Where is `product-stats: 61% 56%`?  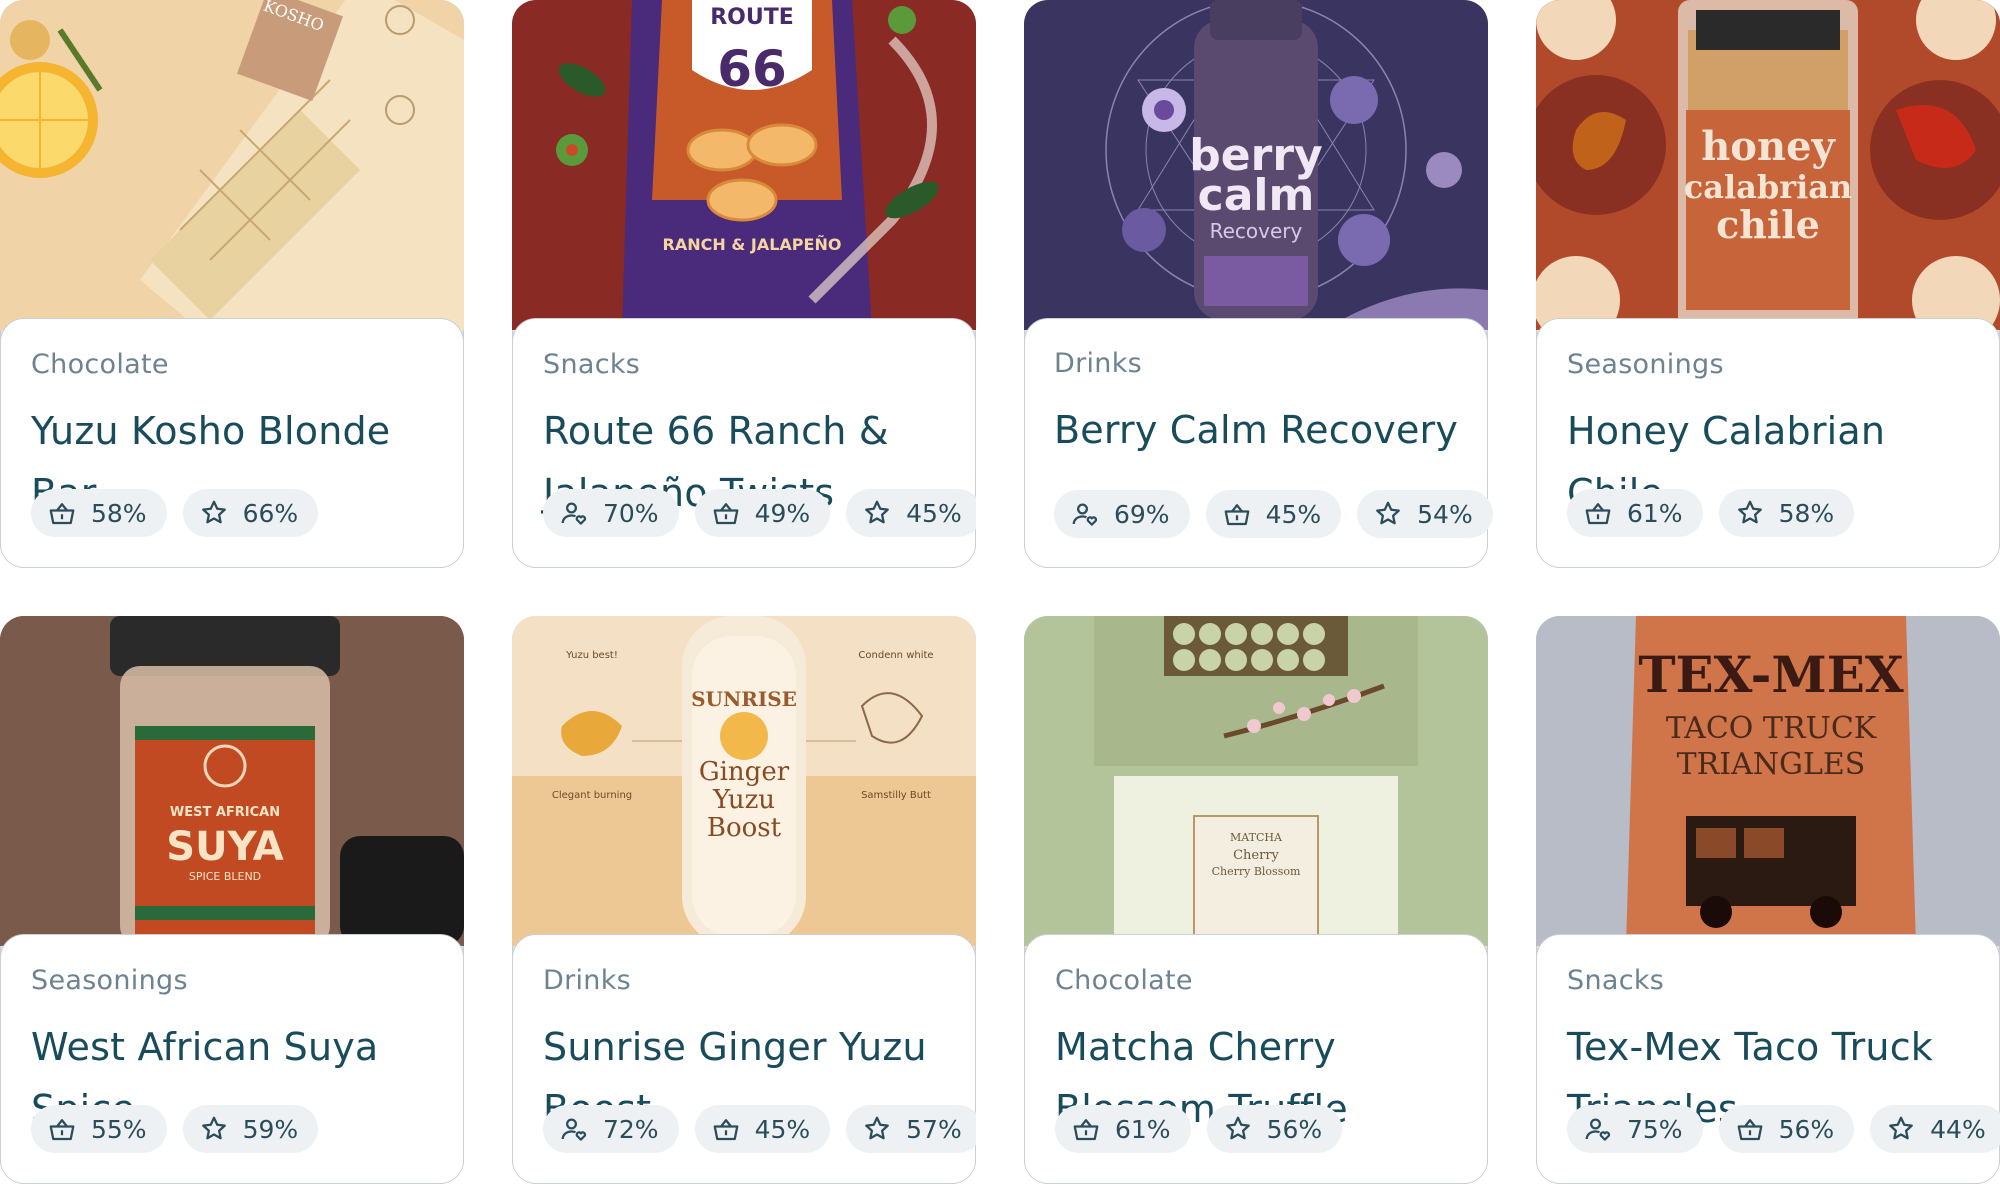
product-stats: 61% 56% is located at coordinates (1199, 1129).